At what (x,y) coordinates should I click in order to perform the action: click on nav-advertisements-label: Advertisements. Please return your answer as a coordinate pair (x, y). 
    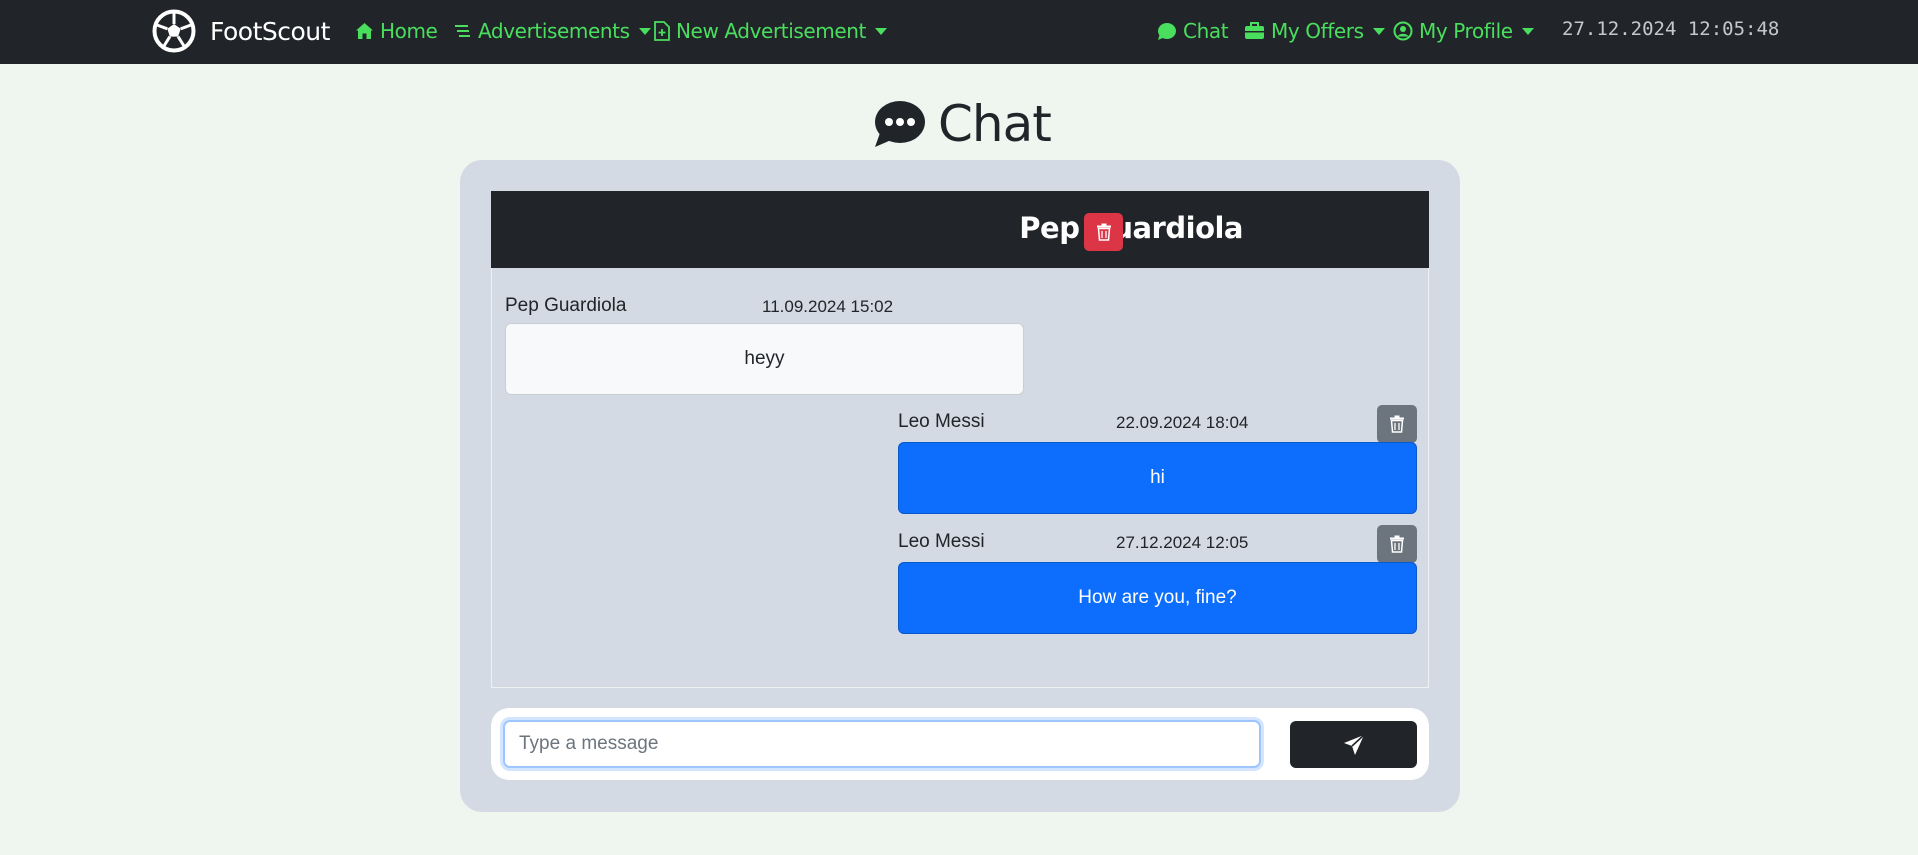
    Looking at the image, I should click on (554, 31).